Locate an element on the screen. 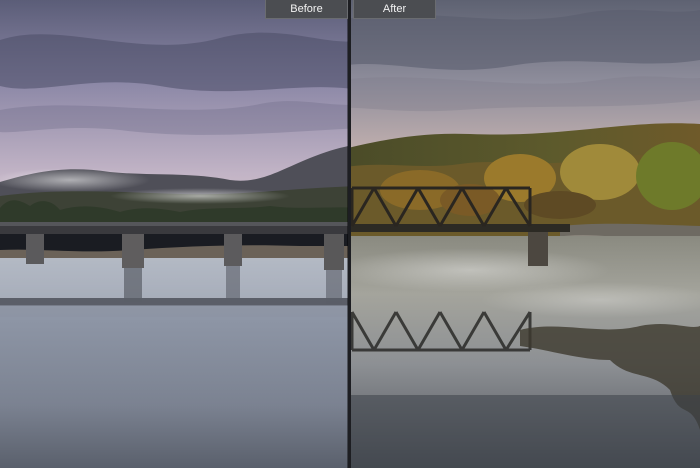 This screenshot has width=700, height=468. before-label-tab: Before is located at coordinates (306, 9).